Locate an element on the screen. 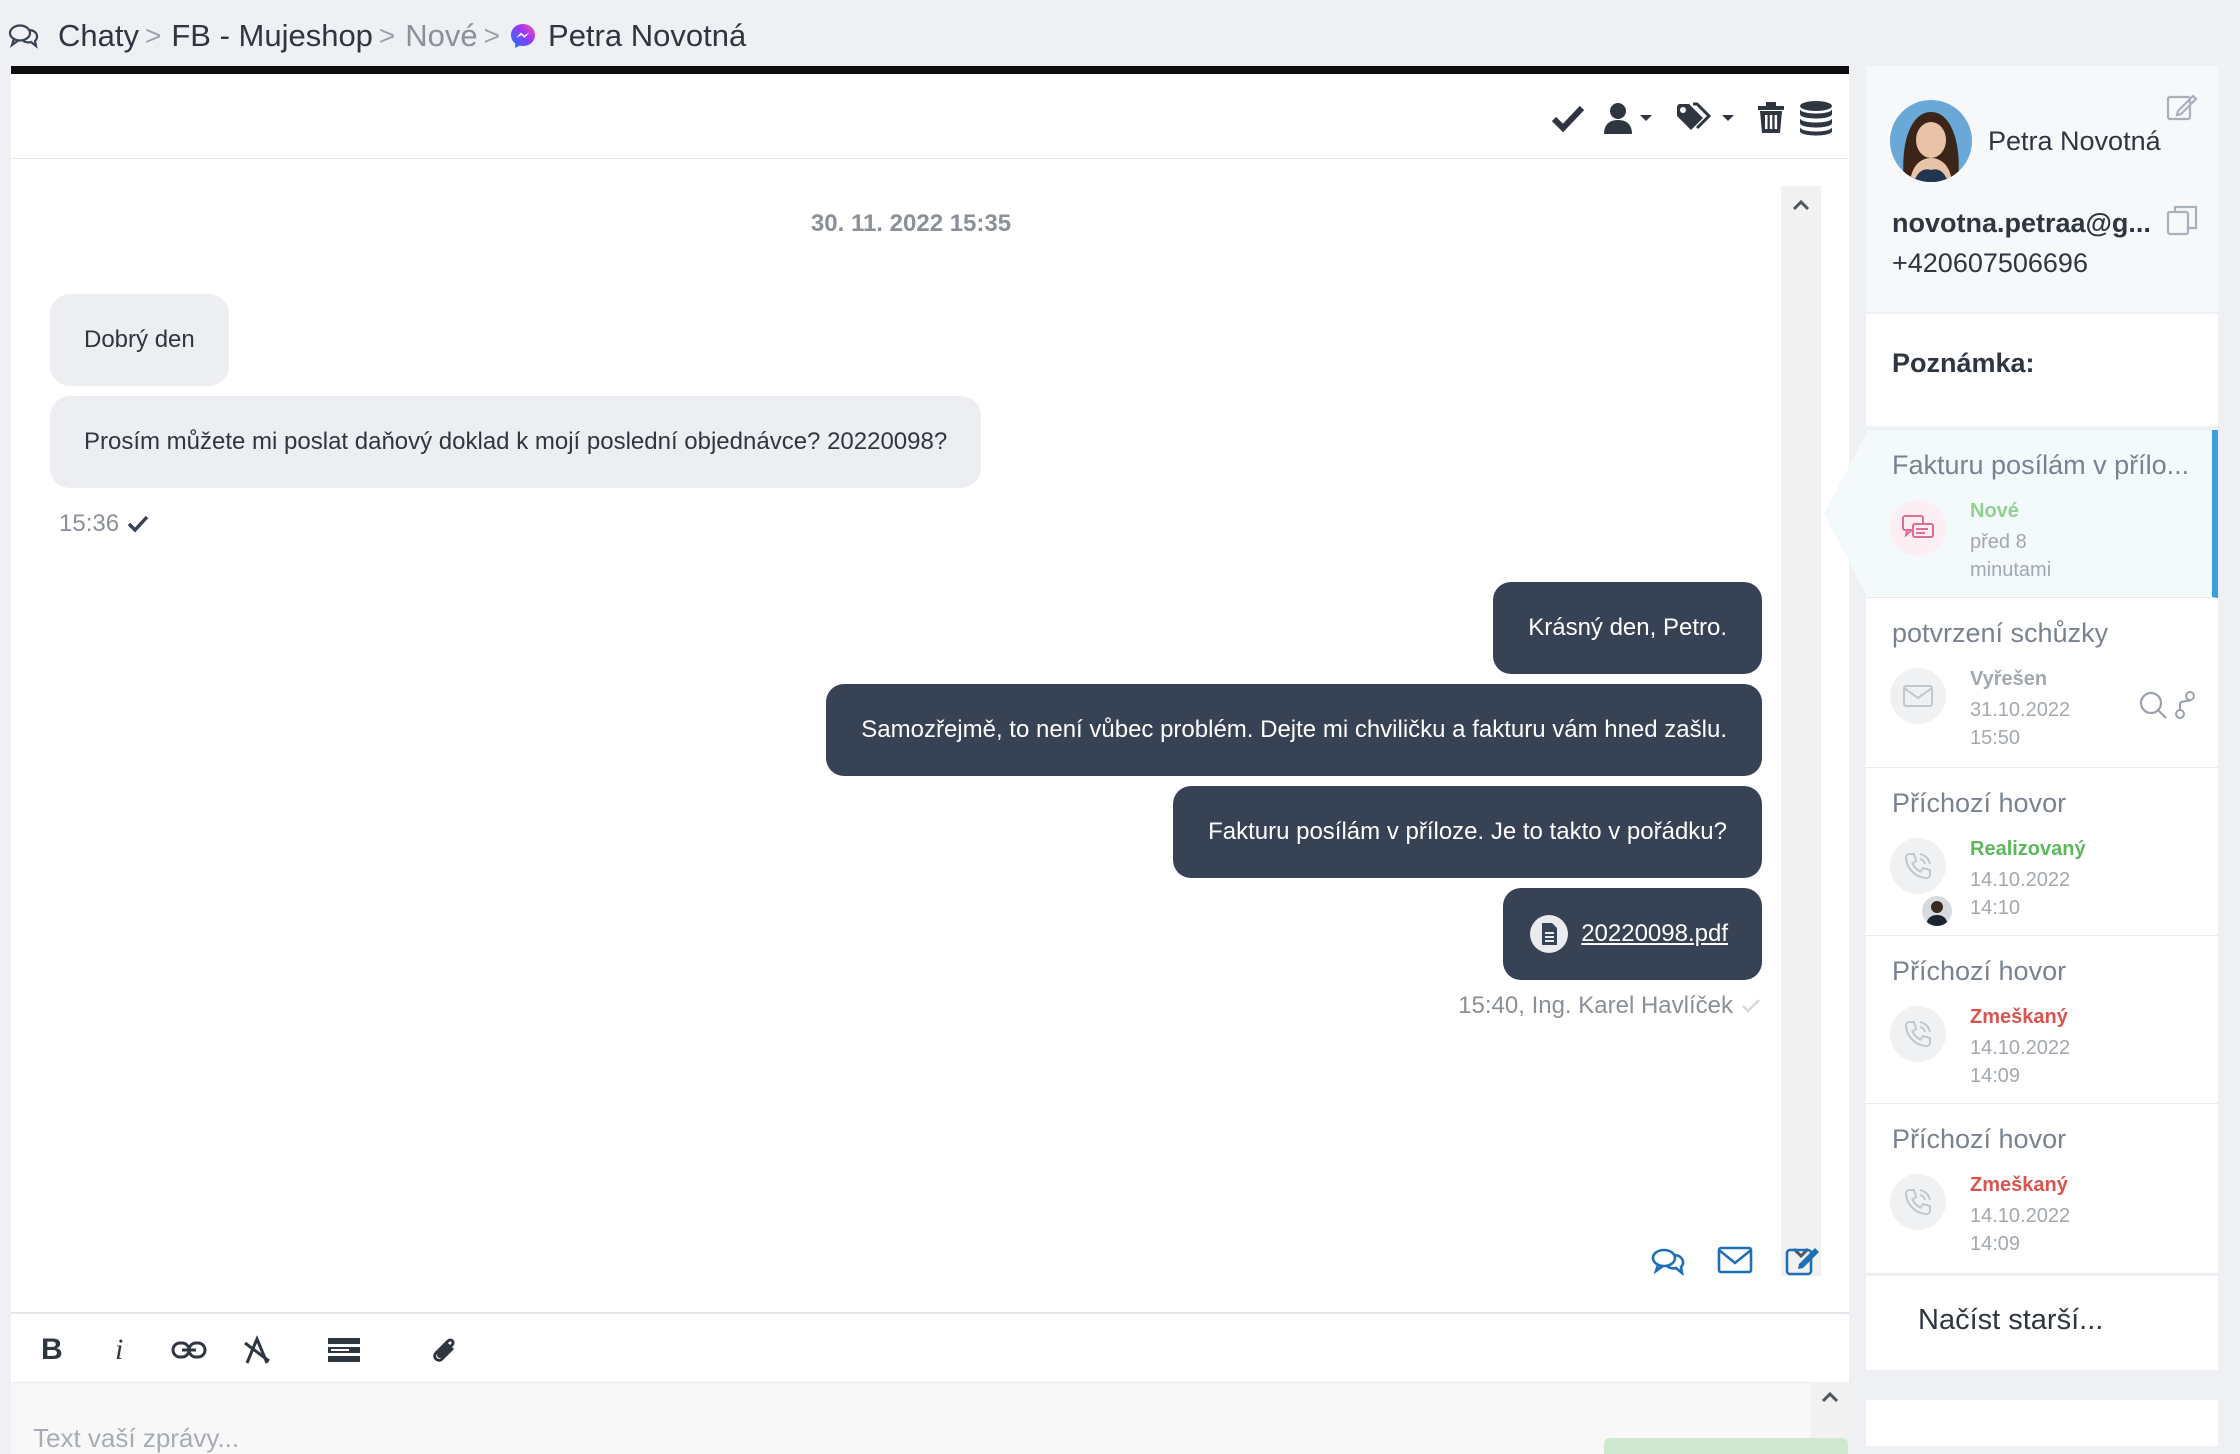  contact-phone: +420607506696 is located at coordinates (1990, 263).